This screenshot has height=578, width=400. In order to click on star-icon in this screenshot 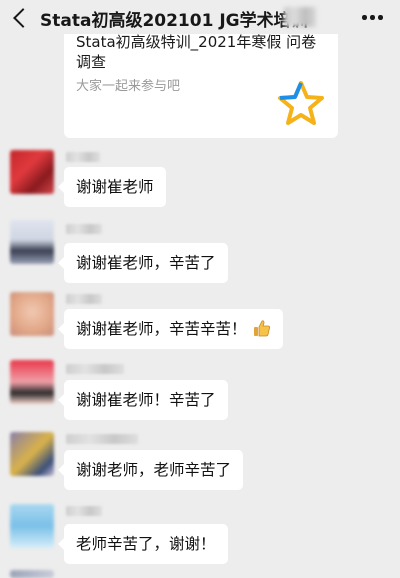, I will do `click(301, 103)`.